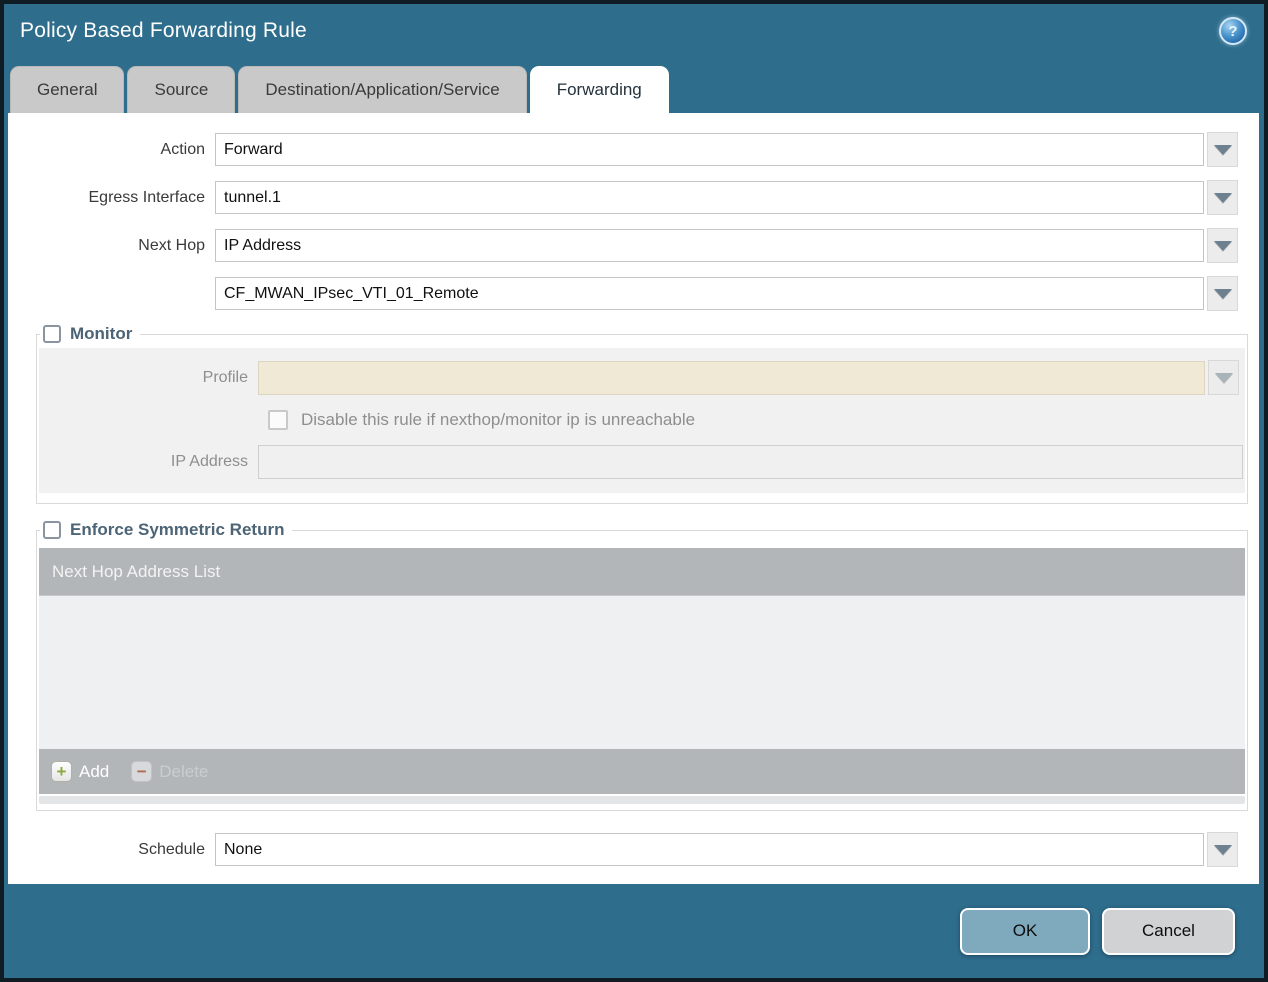  I want to click on profile-row: Profile, so click(642, 377).